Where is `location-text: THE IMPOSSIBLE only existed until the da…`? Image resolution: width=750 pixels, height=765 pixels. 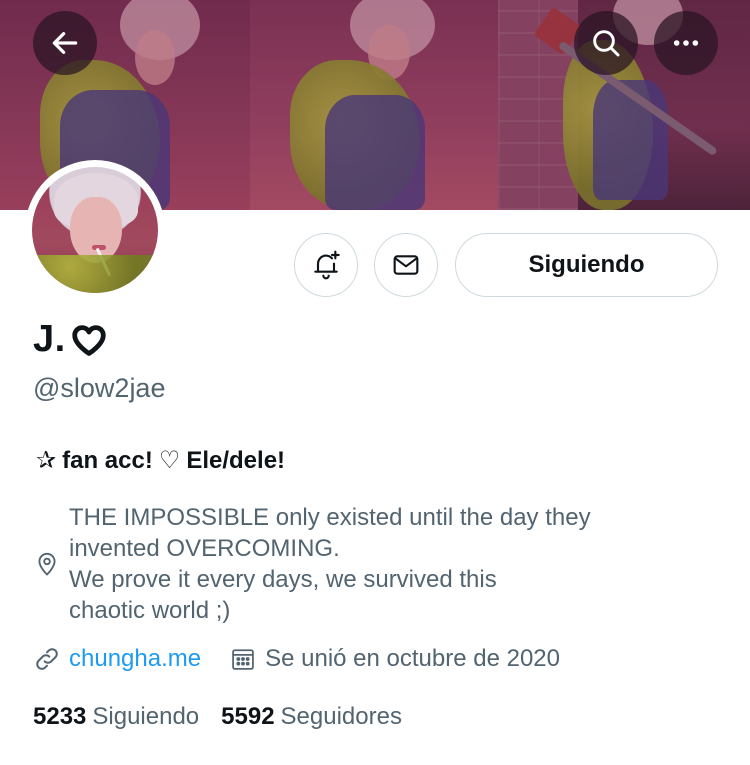 location-text: THE IMPOSSIBLE only existed until the da… is located at coordinates (330, 564).